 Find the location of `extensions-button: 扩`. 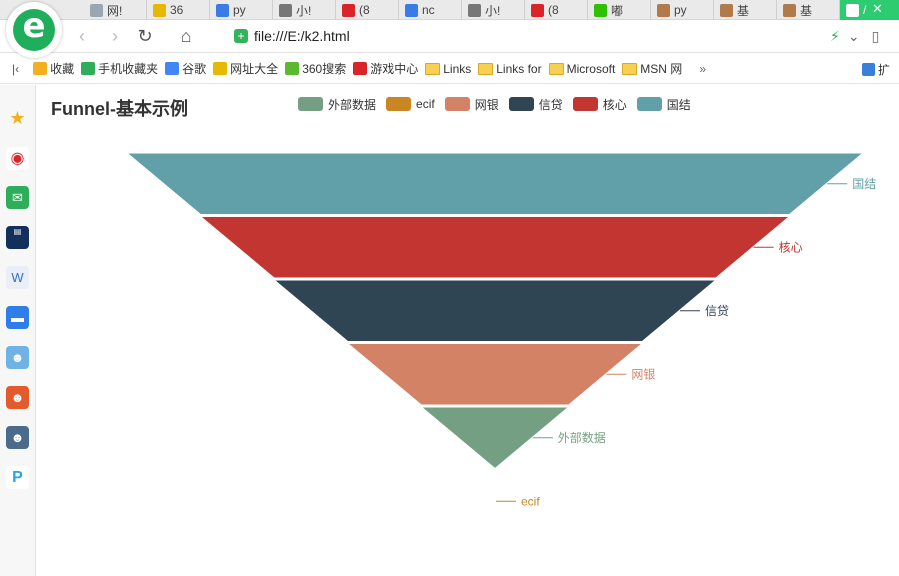

extensions-button: 扩 is located at coordinates (876, 69).